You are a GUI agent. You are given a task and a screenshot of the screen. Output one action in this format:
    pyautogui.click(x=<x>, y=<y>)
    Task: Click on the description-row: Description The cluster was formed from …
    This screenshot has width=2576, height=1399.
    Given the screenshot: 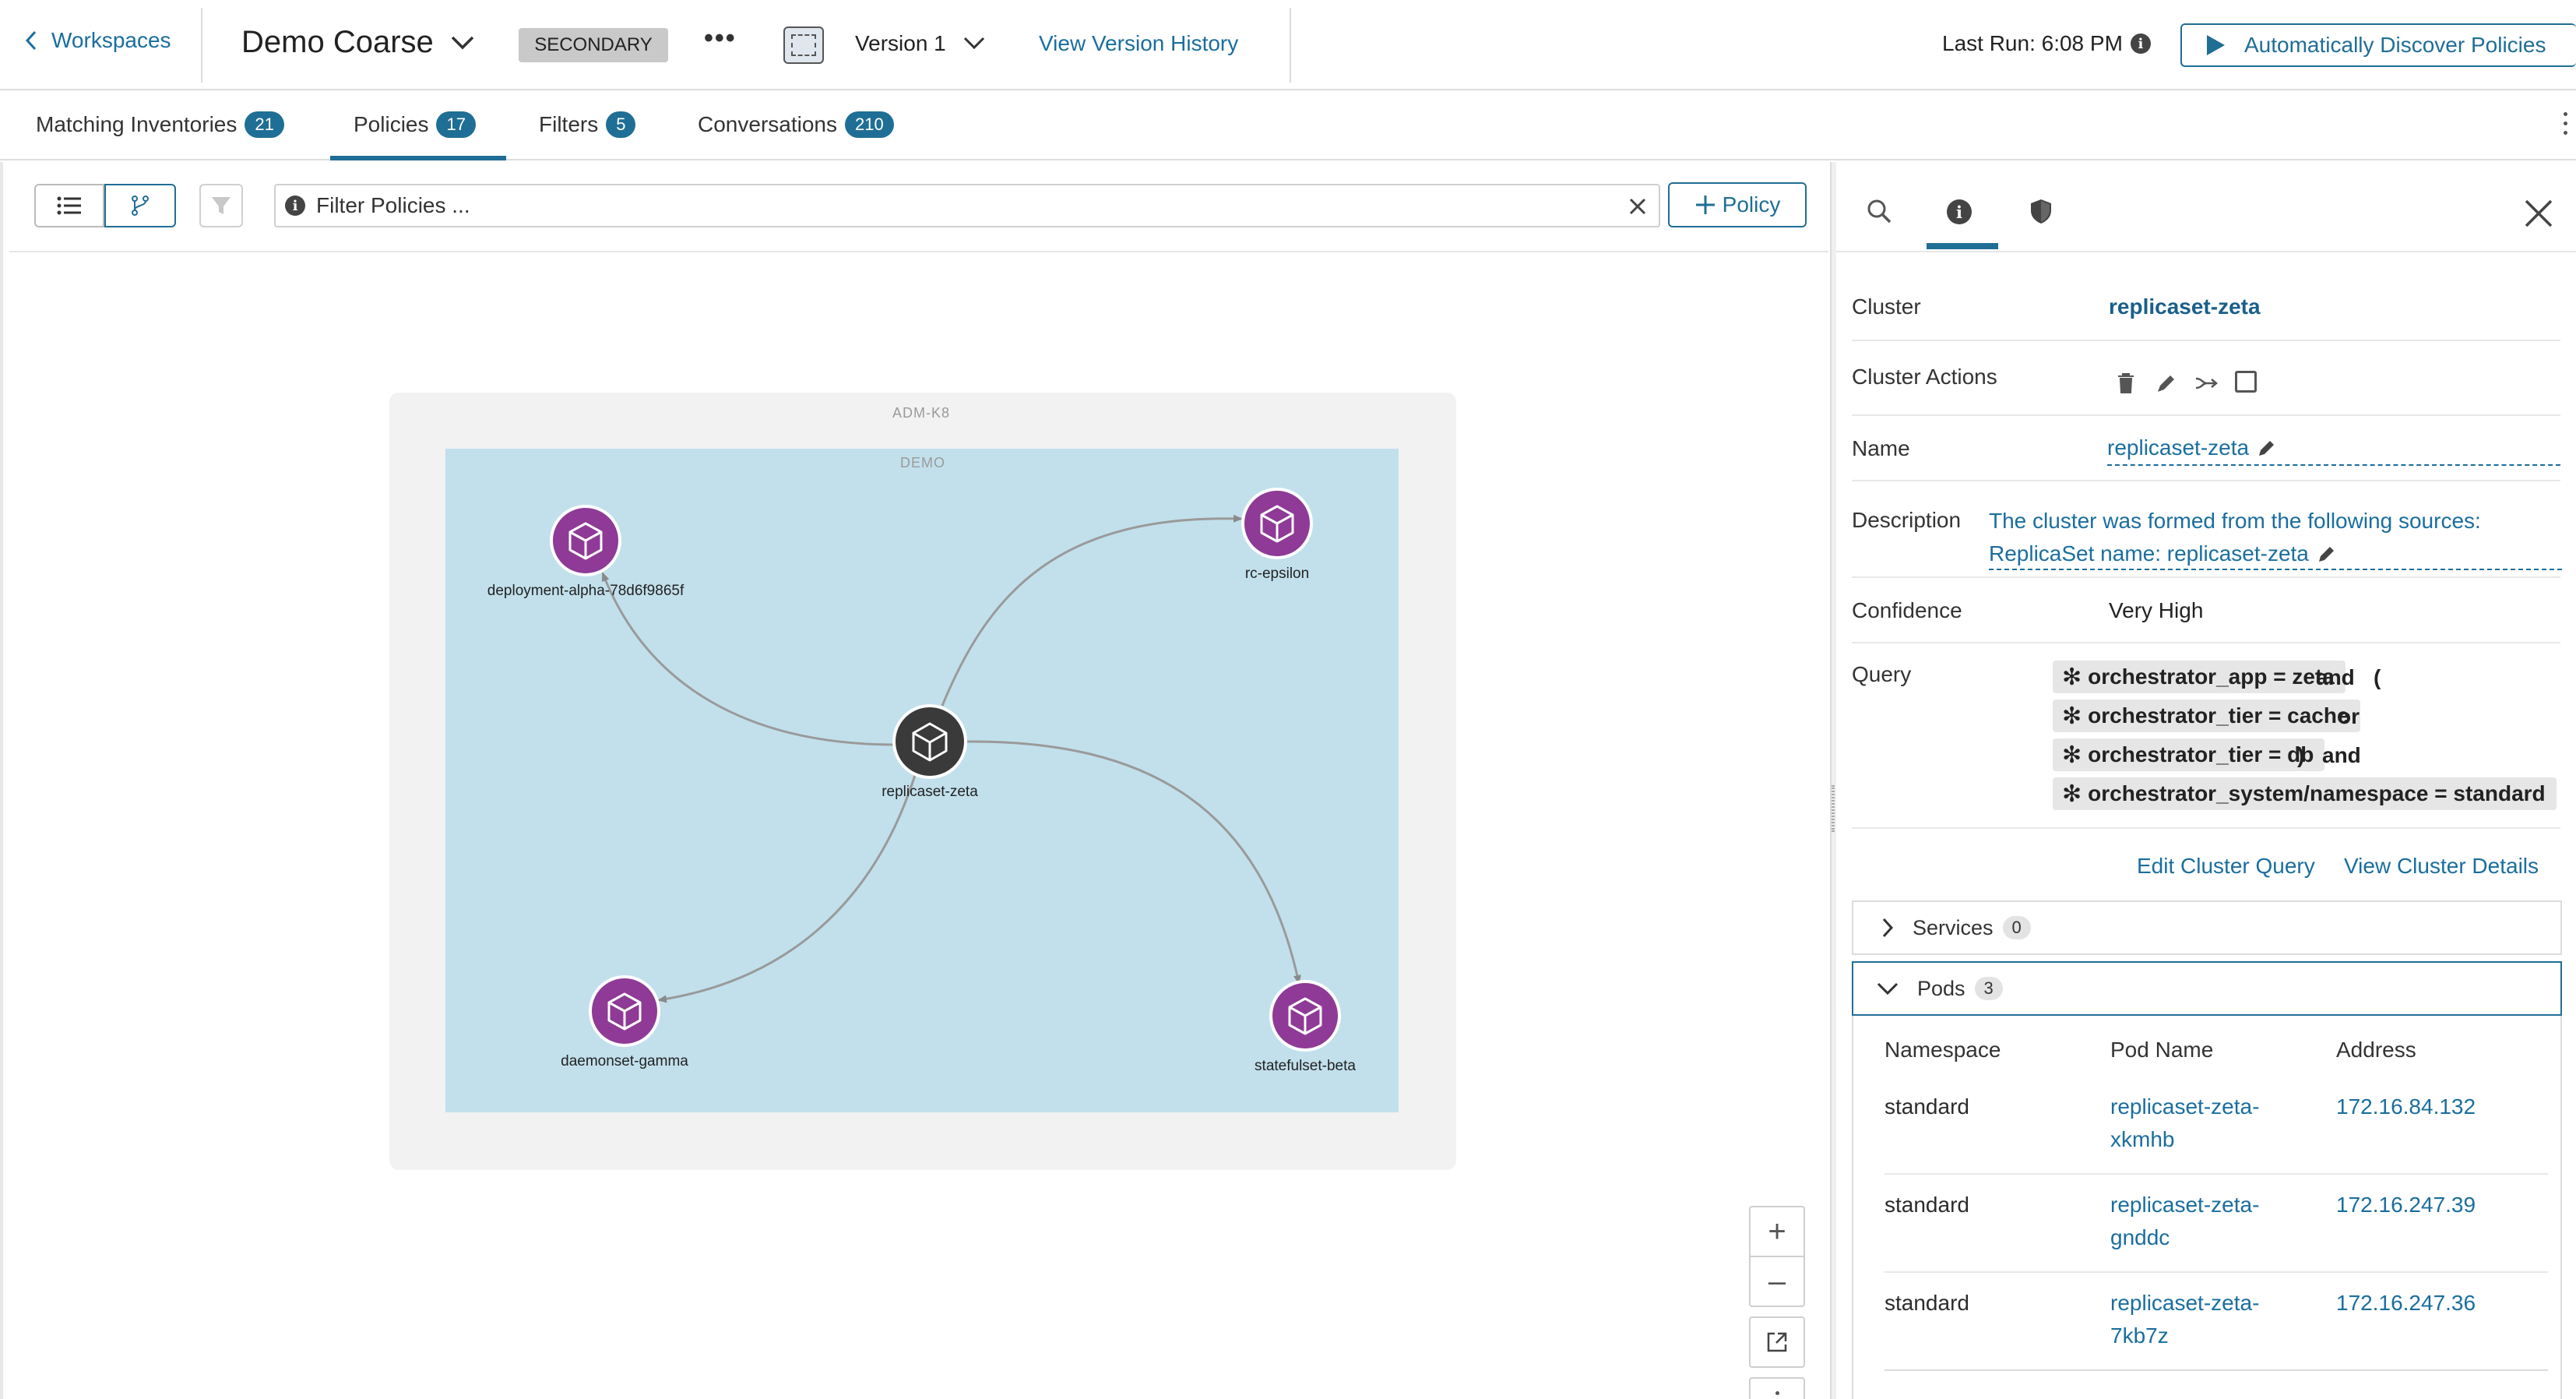 What is the action you would take?
    pyautogui.click(x=2207, y=529)
    